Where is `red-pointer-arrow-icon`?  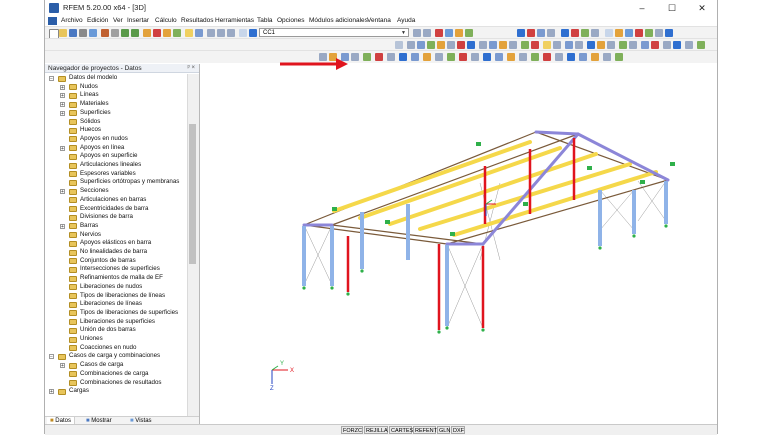
red-pointer-arrow-icon is located at coordinates (314, 64).